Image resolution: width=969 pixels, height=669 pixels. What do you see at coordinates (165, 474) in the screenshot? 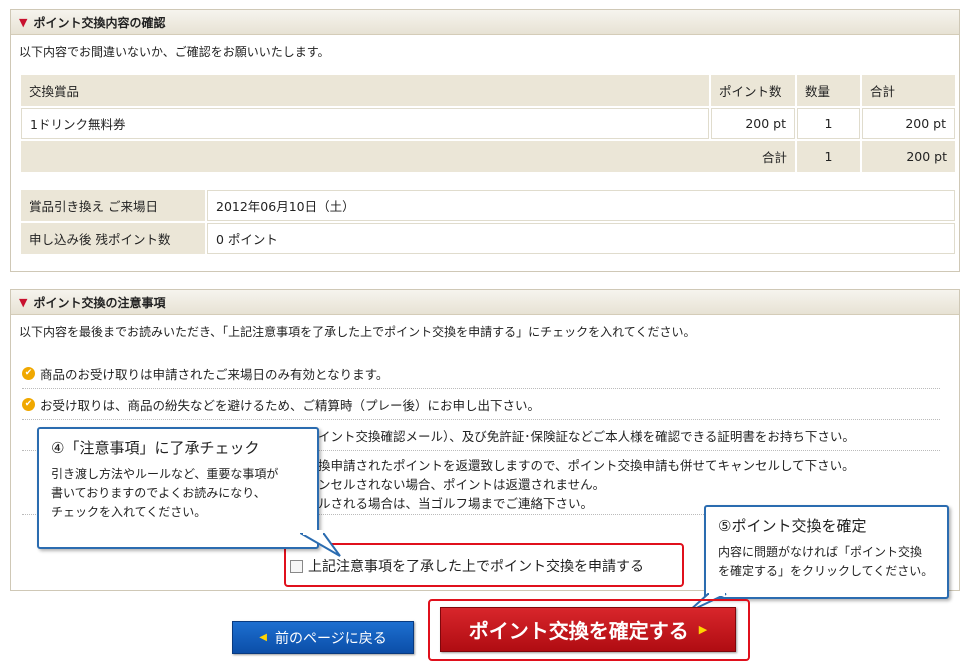
I see `callout-step-4-line-1: 引き渡し方法やルールなど、重要な事項が` at bounding box center [165, 474].